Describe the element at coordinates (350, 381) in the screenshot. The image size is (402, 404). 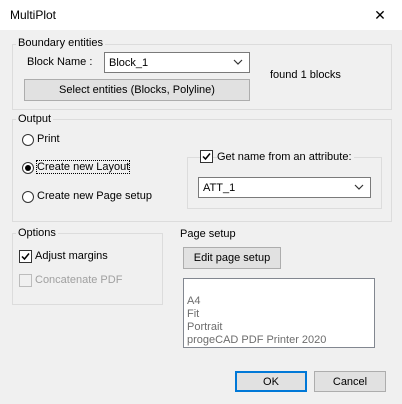
I see `cancel-button: Cancel` at that location.